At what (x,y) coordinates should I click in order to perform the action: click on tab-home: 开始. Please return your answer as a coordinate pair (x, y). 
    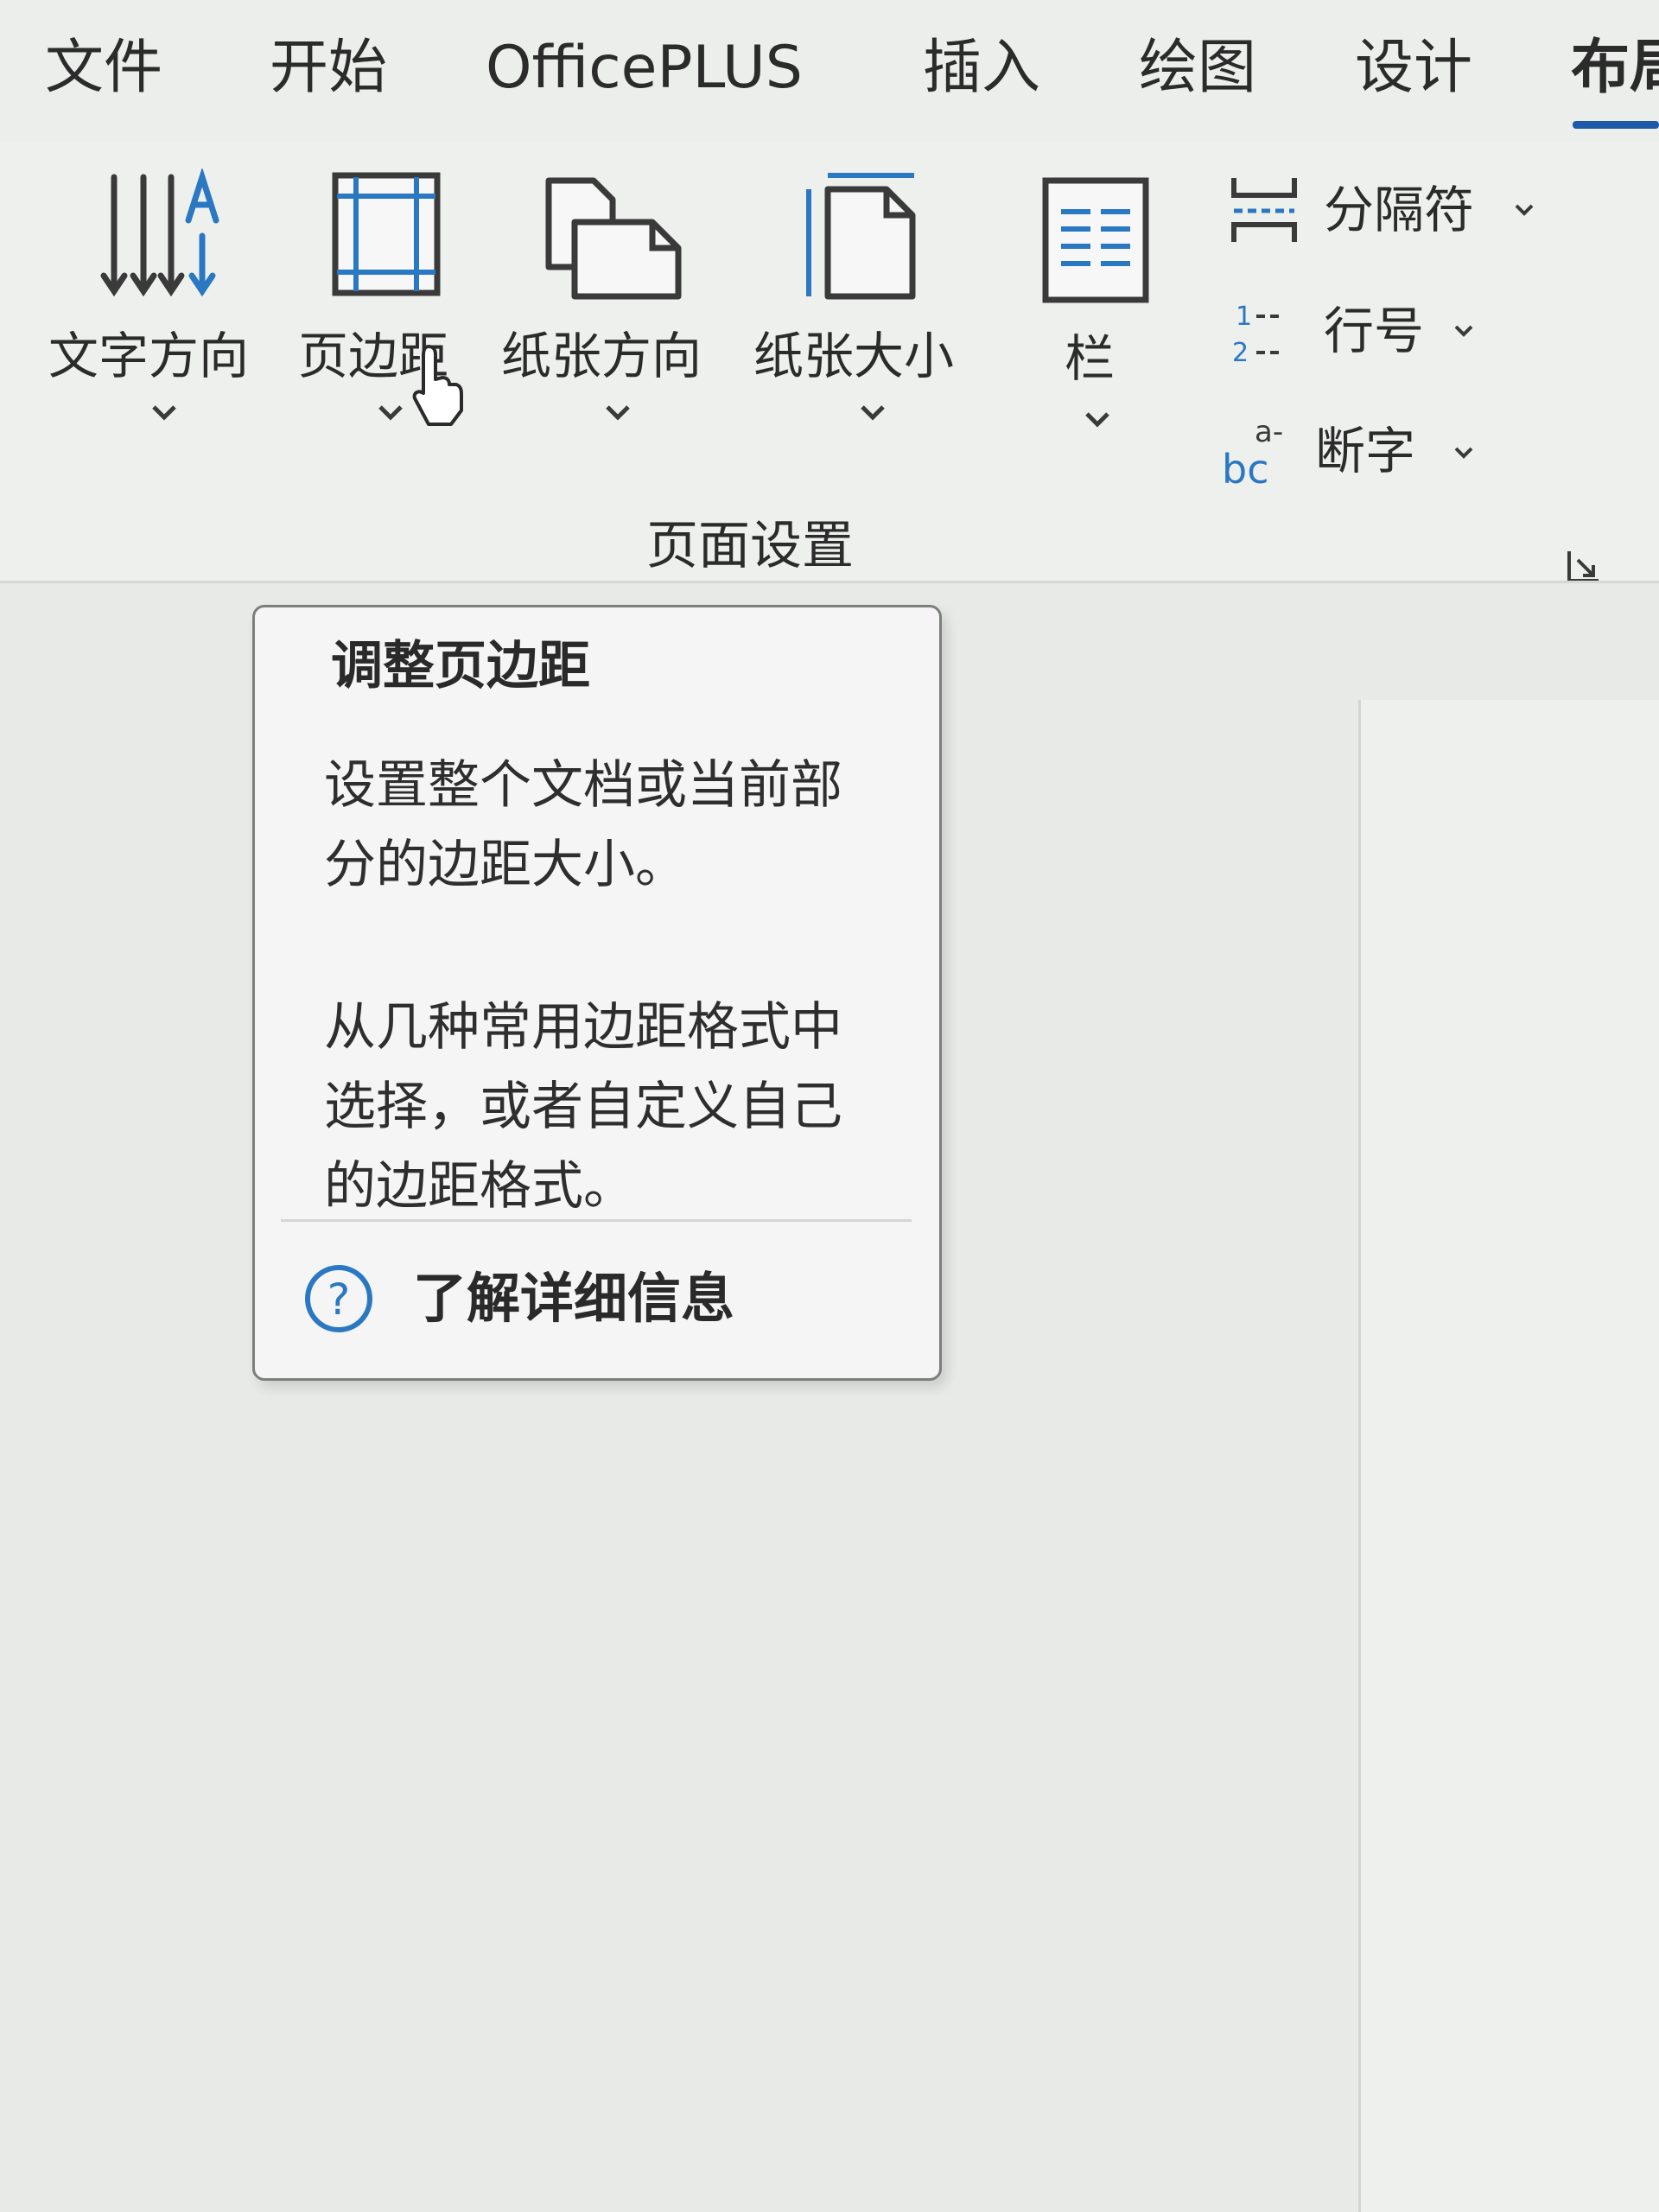
    Looking at the image, I should click on (328, 68).